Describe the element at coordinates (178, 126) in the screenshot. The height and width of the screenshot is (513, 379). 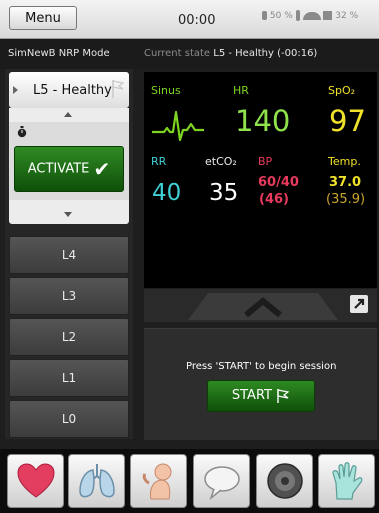
I see `ecg-waveform-icon` at that location.